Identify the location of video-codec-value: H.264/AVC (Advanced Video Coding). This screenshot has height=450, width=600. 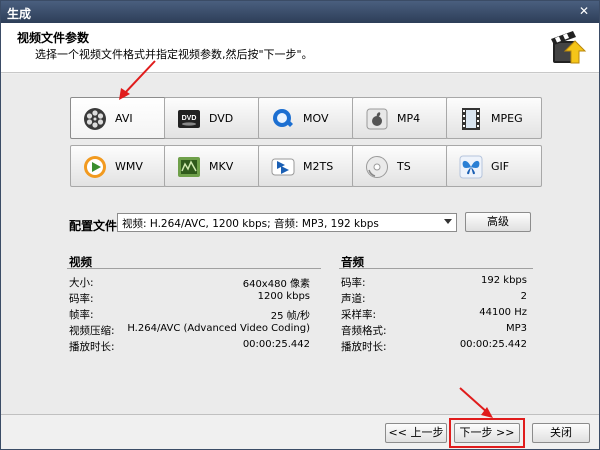
(218, 328).